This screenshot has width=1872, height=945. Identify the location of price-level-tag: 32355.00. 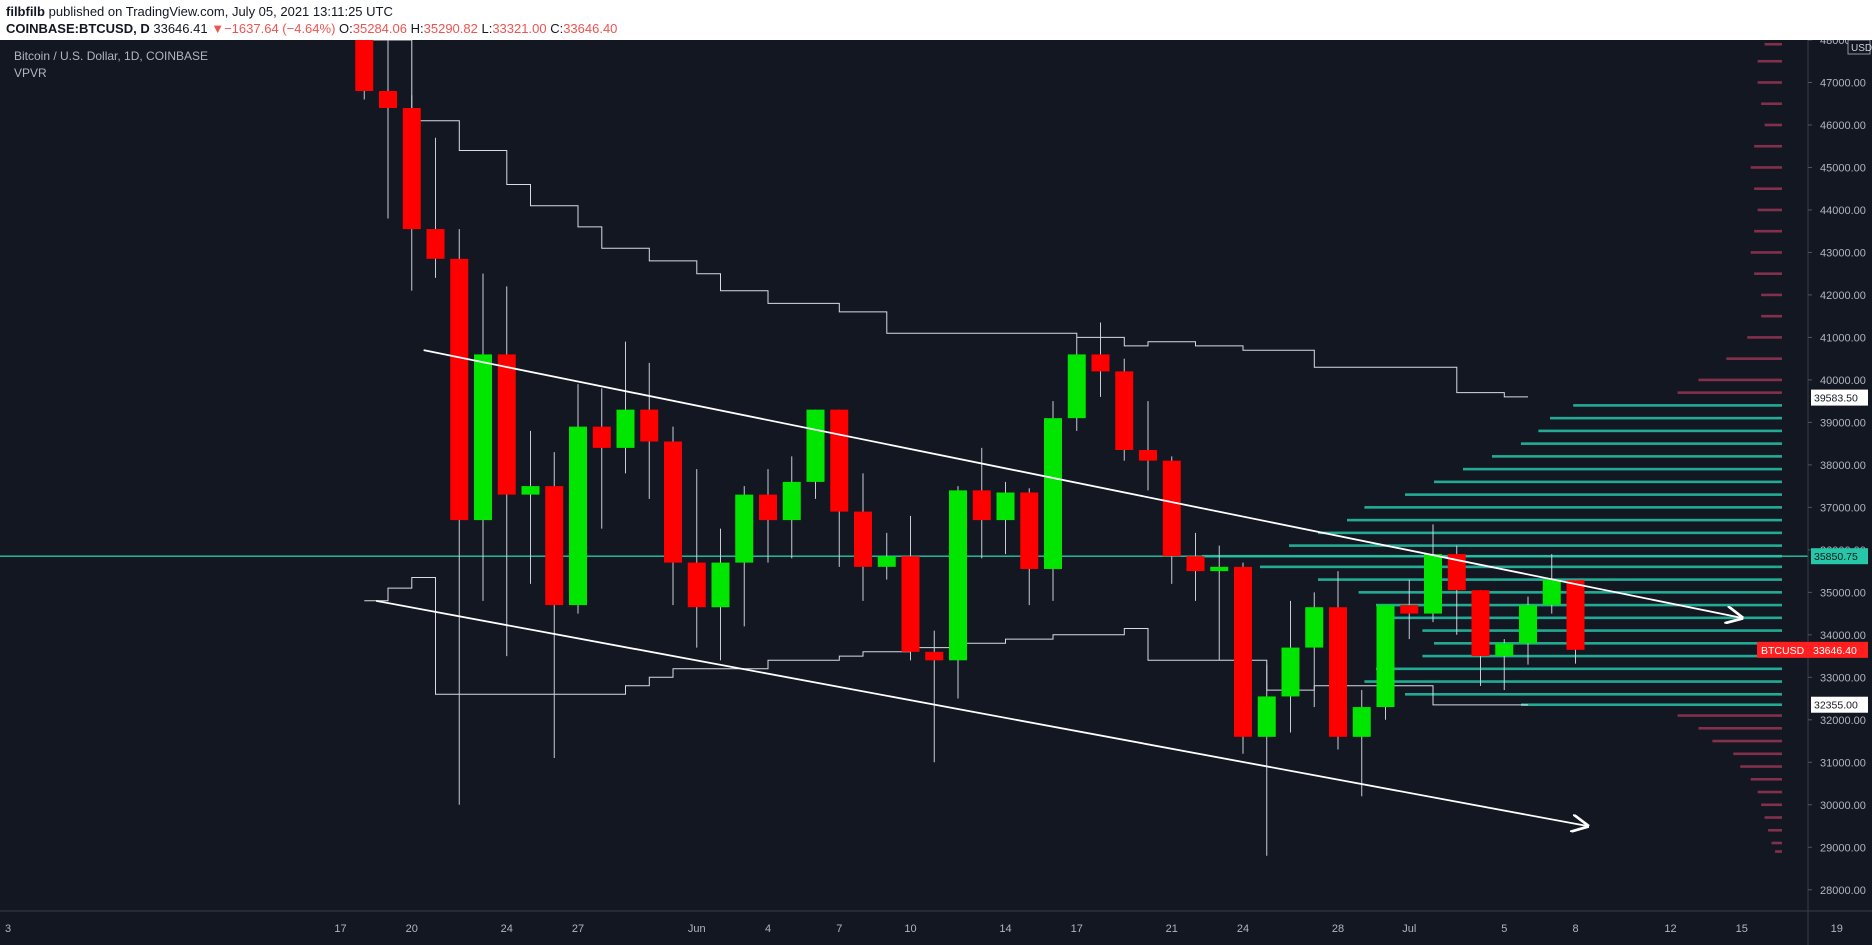
(1839, 704).